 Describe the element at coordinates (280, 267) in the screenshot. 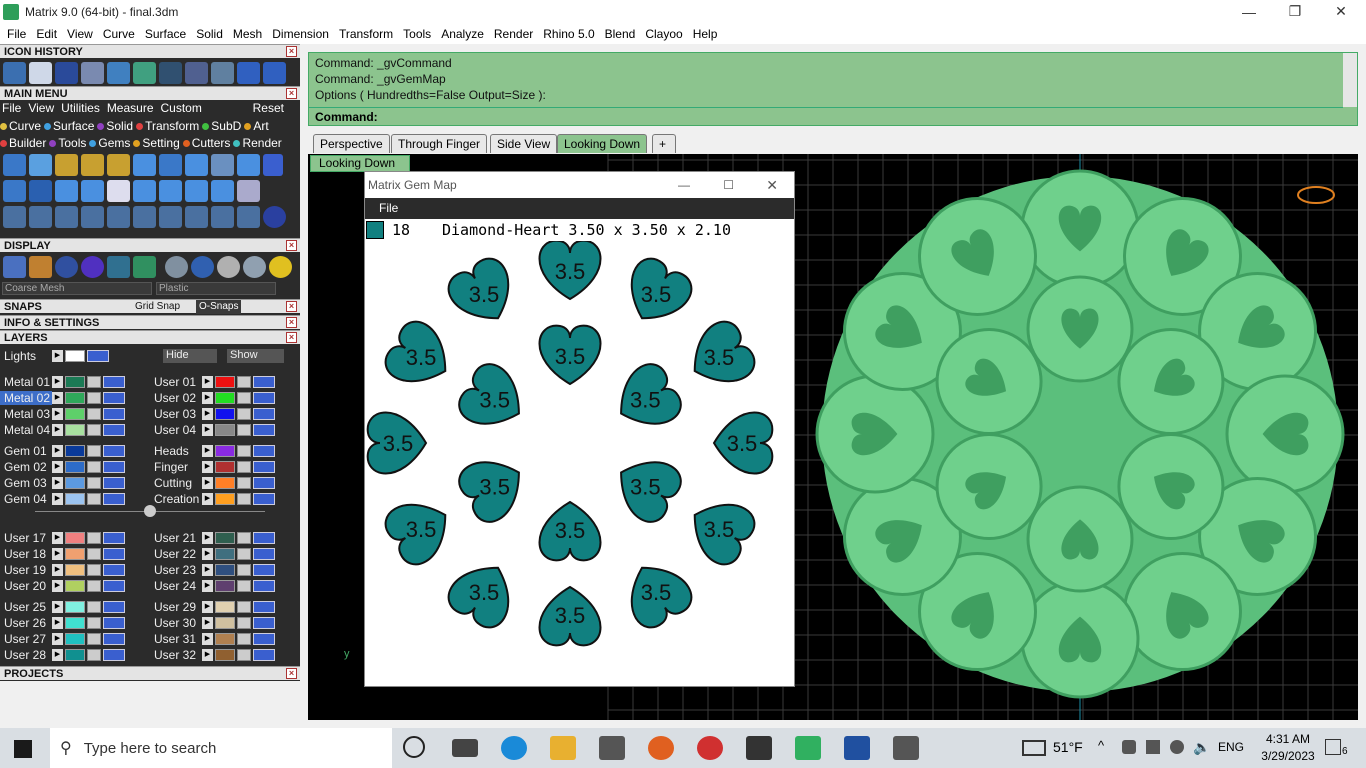

I see `gold-ball-icon` at that location.